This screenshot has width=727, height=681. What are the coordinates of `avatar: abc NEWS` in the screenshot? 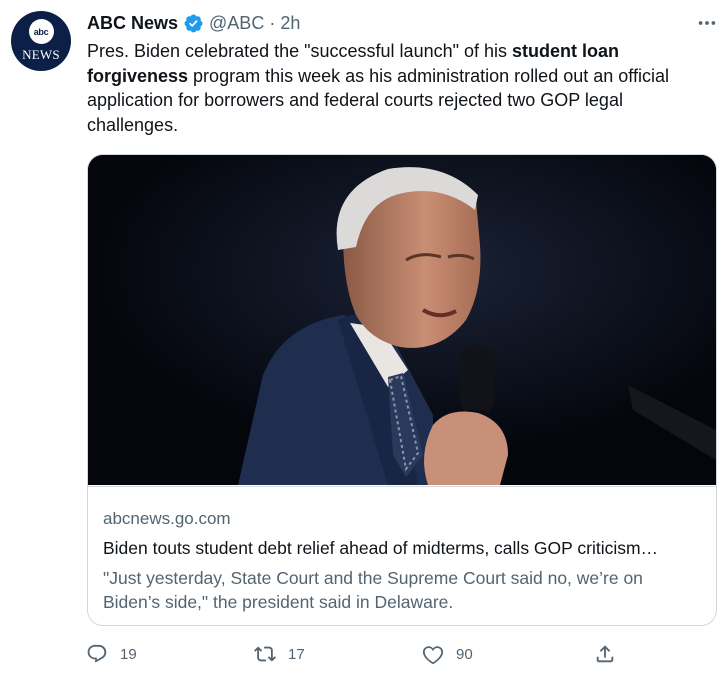 It's located at (41, 41).